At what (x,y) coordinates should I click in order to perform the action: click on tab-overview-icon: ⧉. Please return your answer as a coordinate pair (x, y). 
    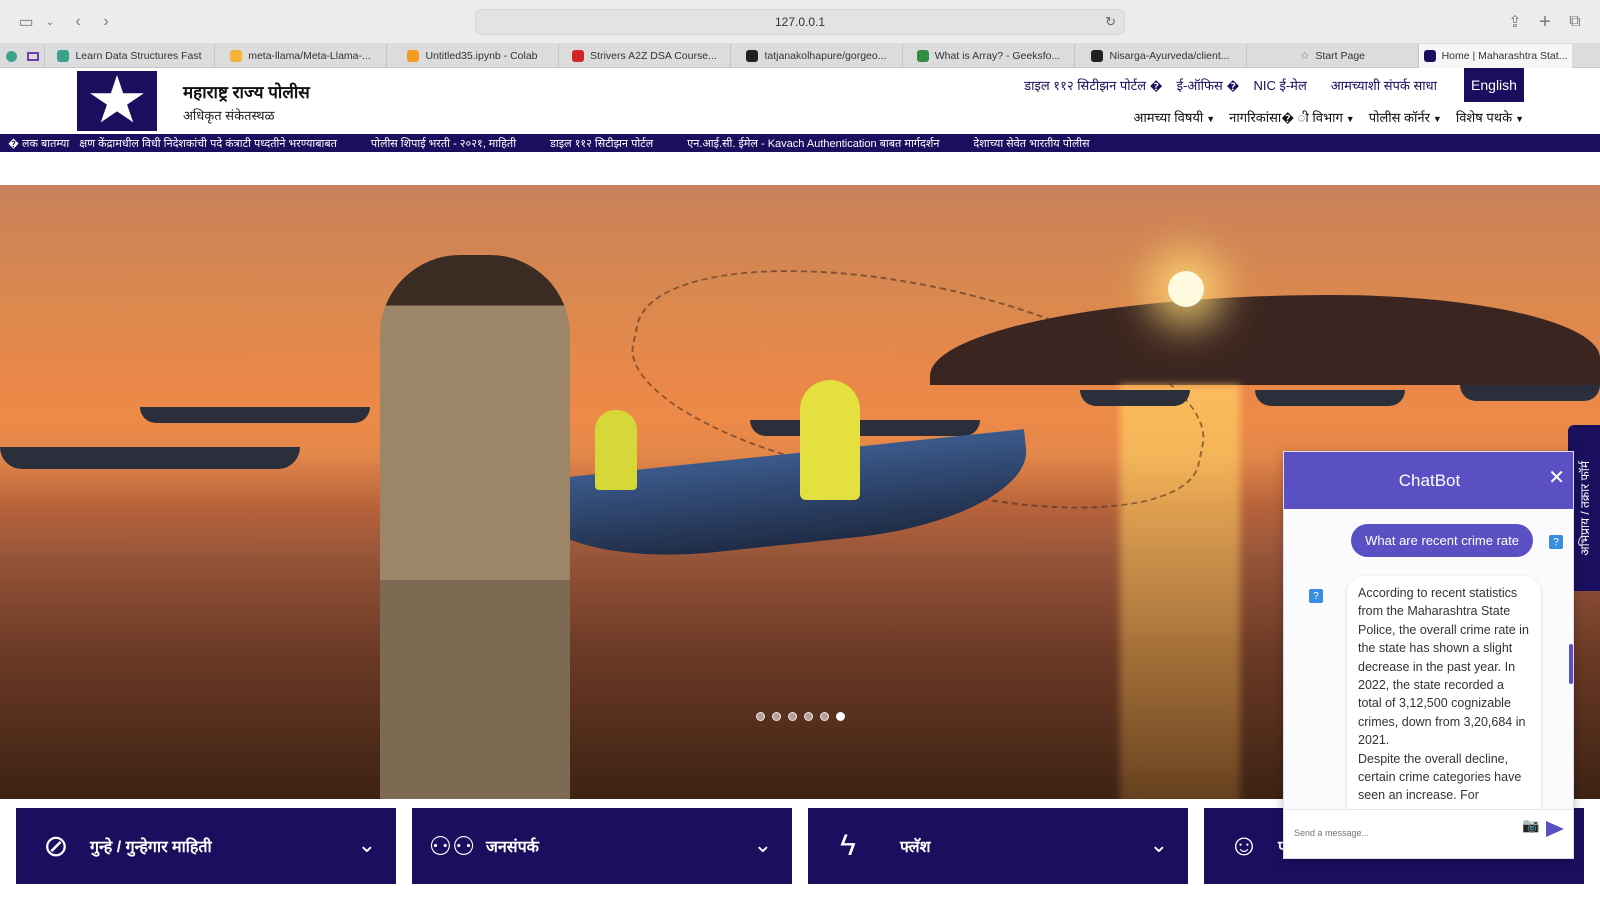
    Looking at the image, I should click on (1575, 22).